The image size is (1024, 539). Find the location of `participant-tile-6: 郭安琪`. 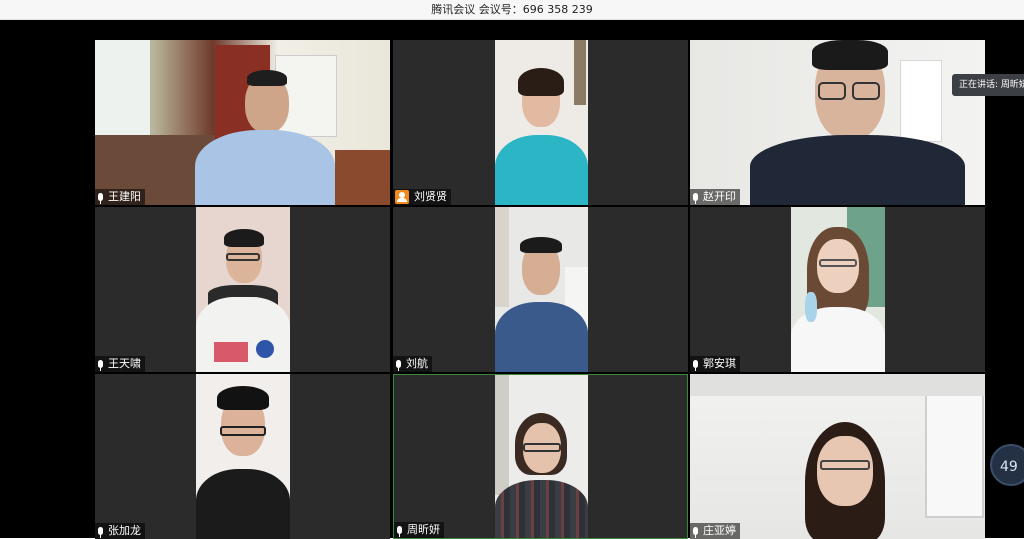

participant-tile-6: 郭安琪 is located at coordinates (837, 289).